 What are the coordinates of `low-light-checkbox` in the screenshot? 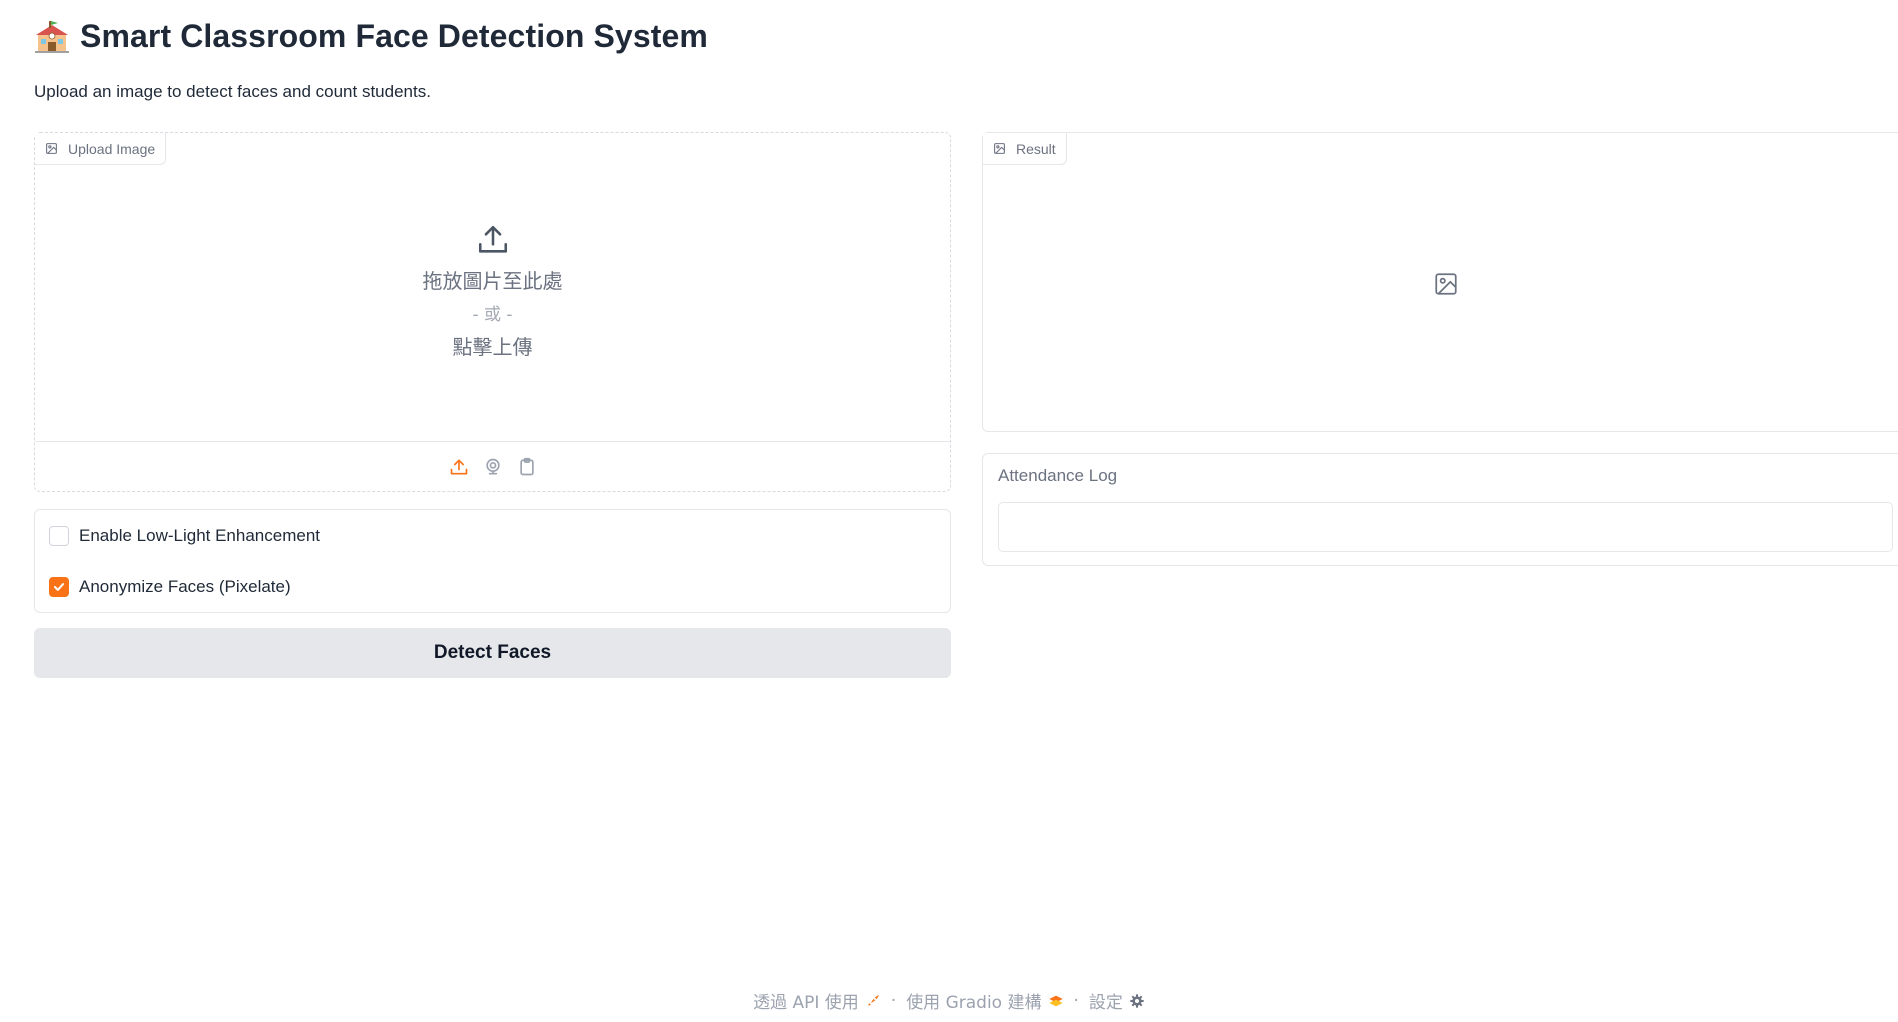 It's located at (59, 536).